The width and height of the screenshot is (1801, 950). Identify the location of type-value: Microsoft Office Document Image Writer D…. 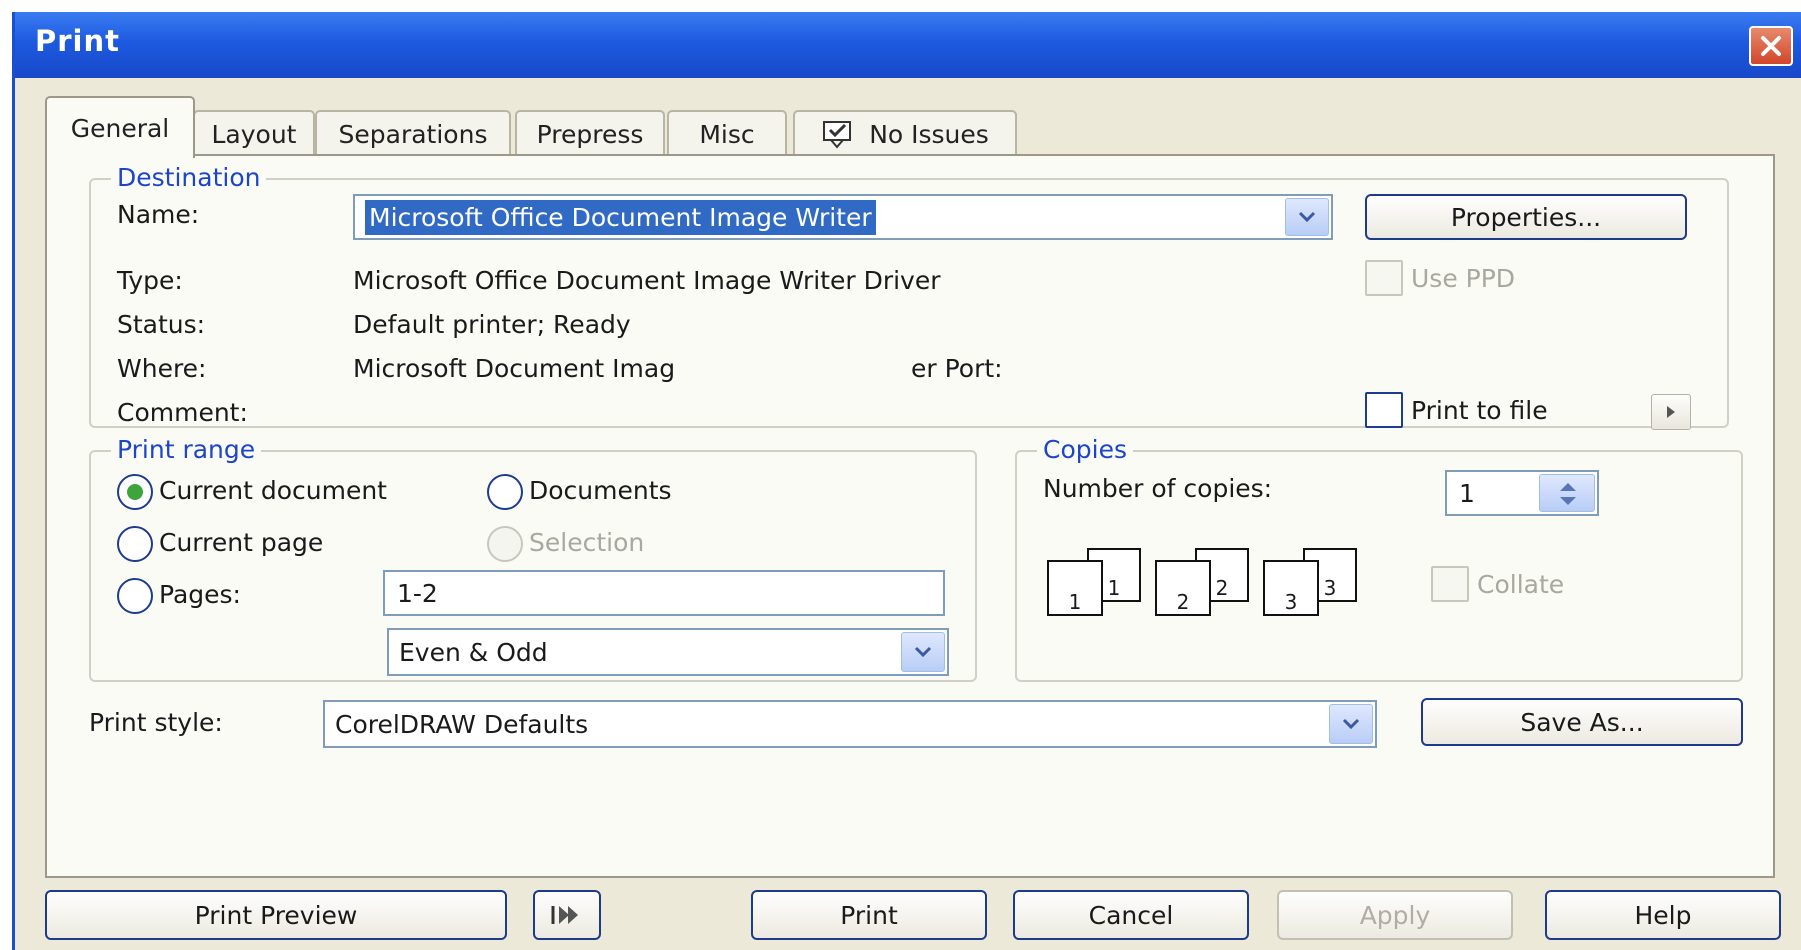
(647, 280).